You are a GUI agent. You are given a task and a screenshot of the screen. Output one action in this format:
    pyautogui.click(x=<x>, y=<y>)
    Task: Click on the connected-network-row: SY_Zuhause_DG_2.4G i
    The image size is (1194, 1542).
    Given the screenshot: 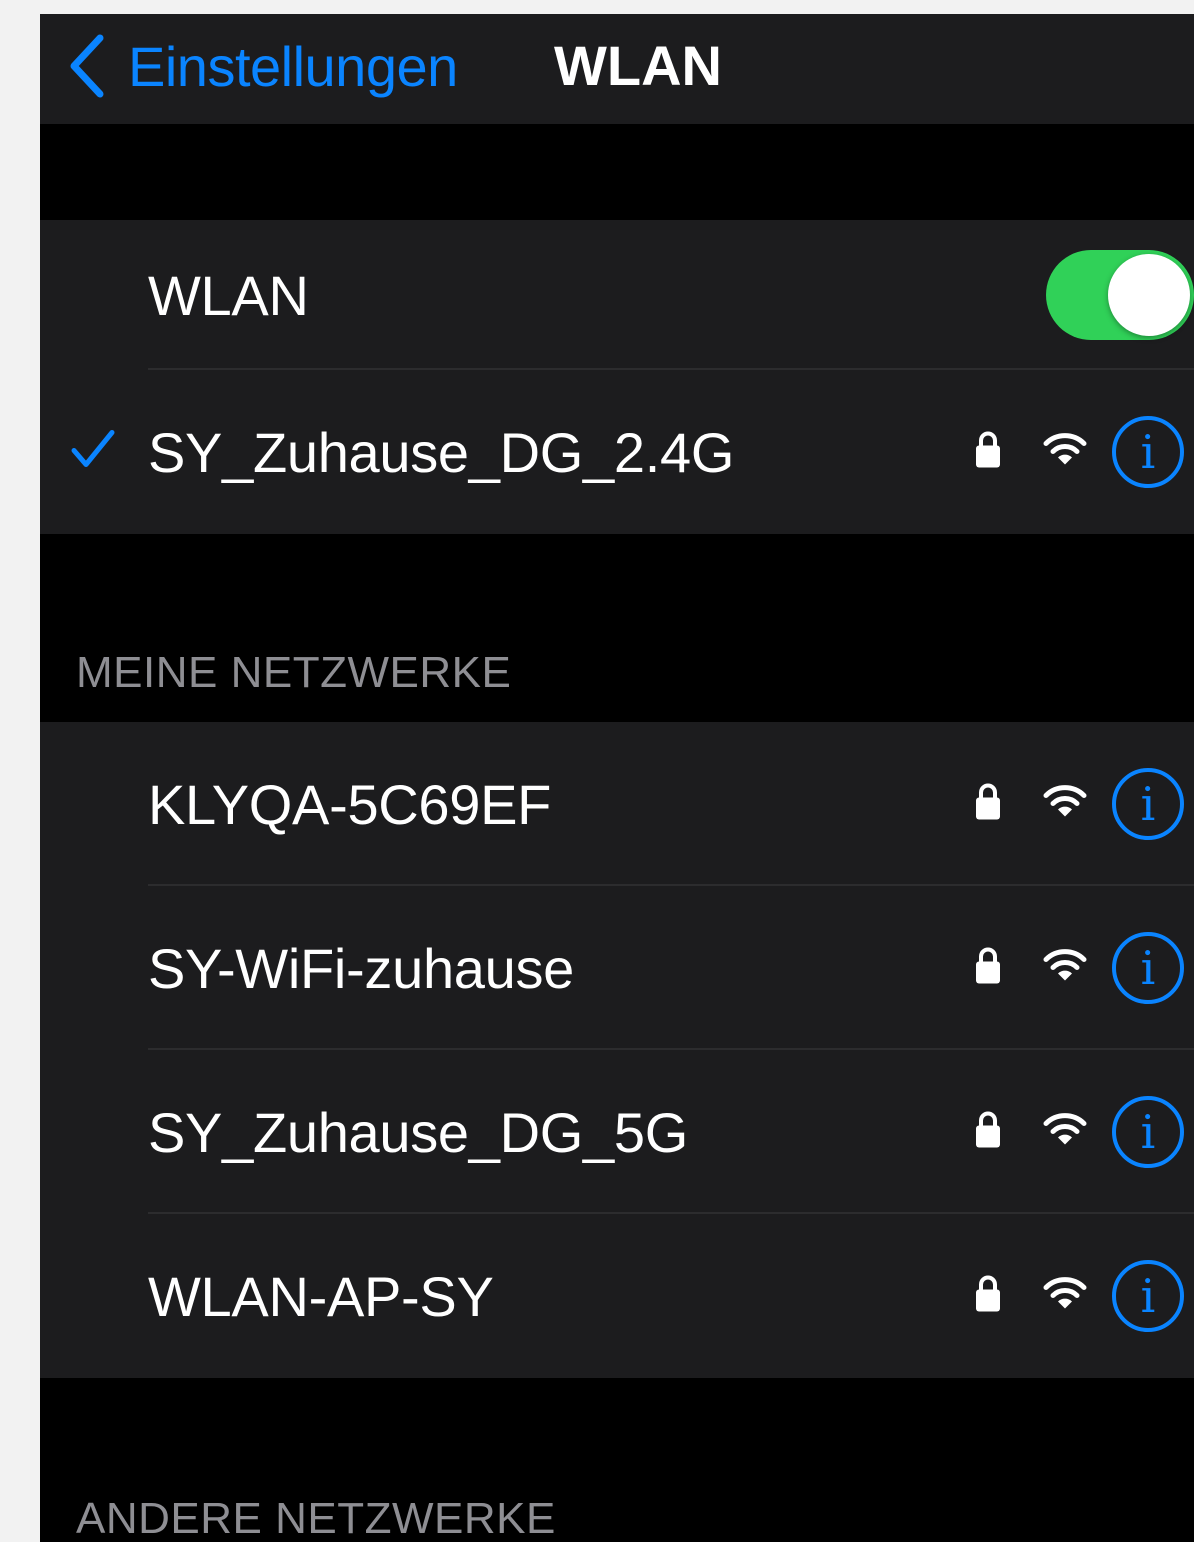 What is the action you would take?
    pyautogui.click(x=617, y=452)
    